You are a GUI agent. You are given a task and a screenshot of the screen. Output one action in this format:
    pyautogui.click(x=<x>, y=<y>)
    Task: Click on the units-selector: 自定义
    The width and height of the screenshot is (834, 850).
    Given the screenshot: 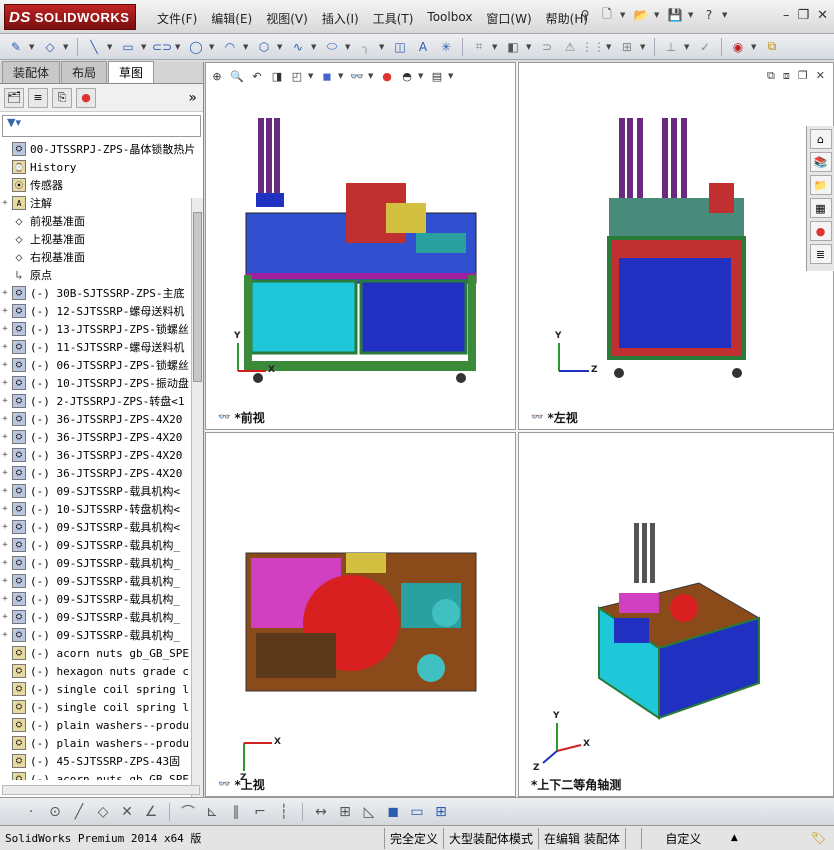 What is the action you would take?
    pyautogui.click(x=682, y=838)
    